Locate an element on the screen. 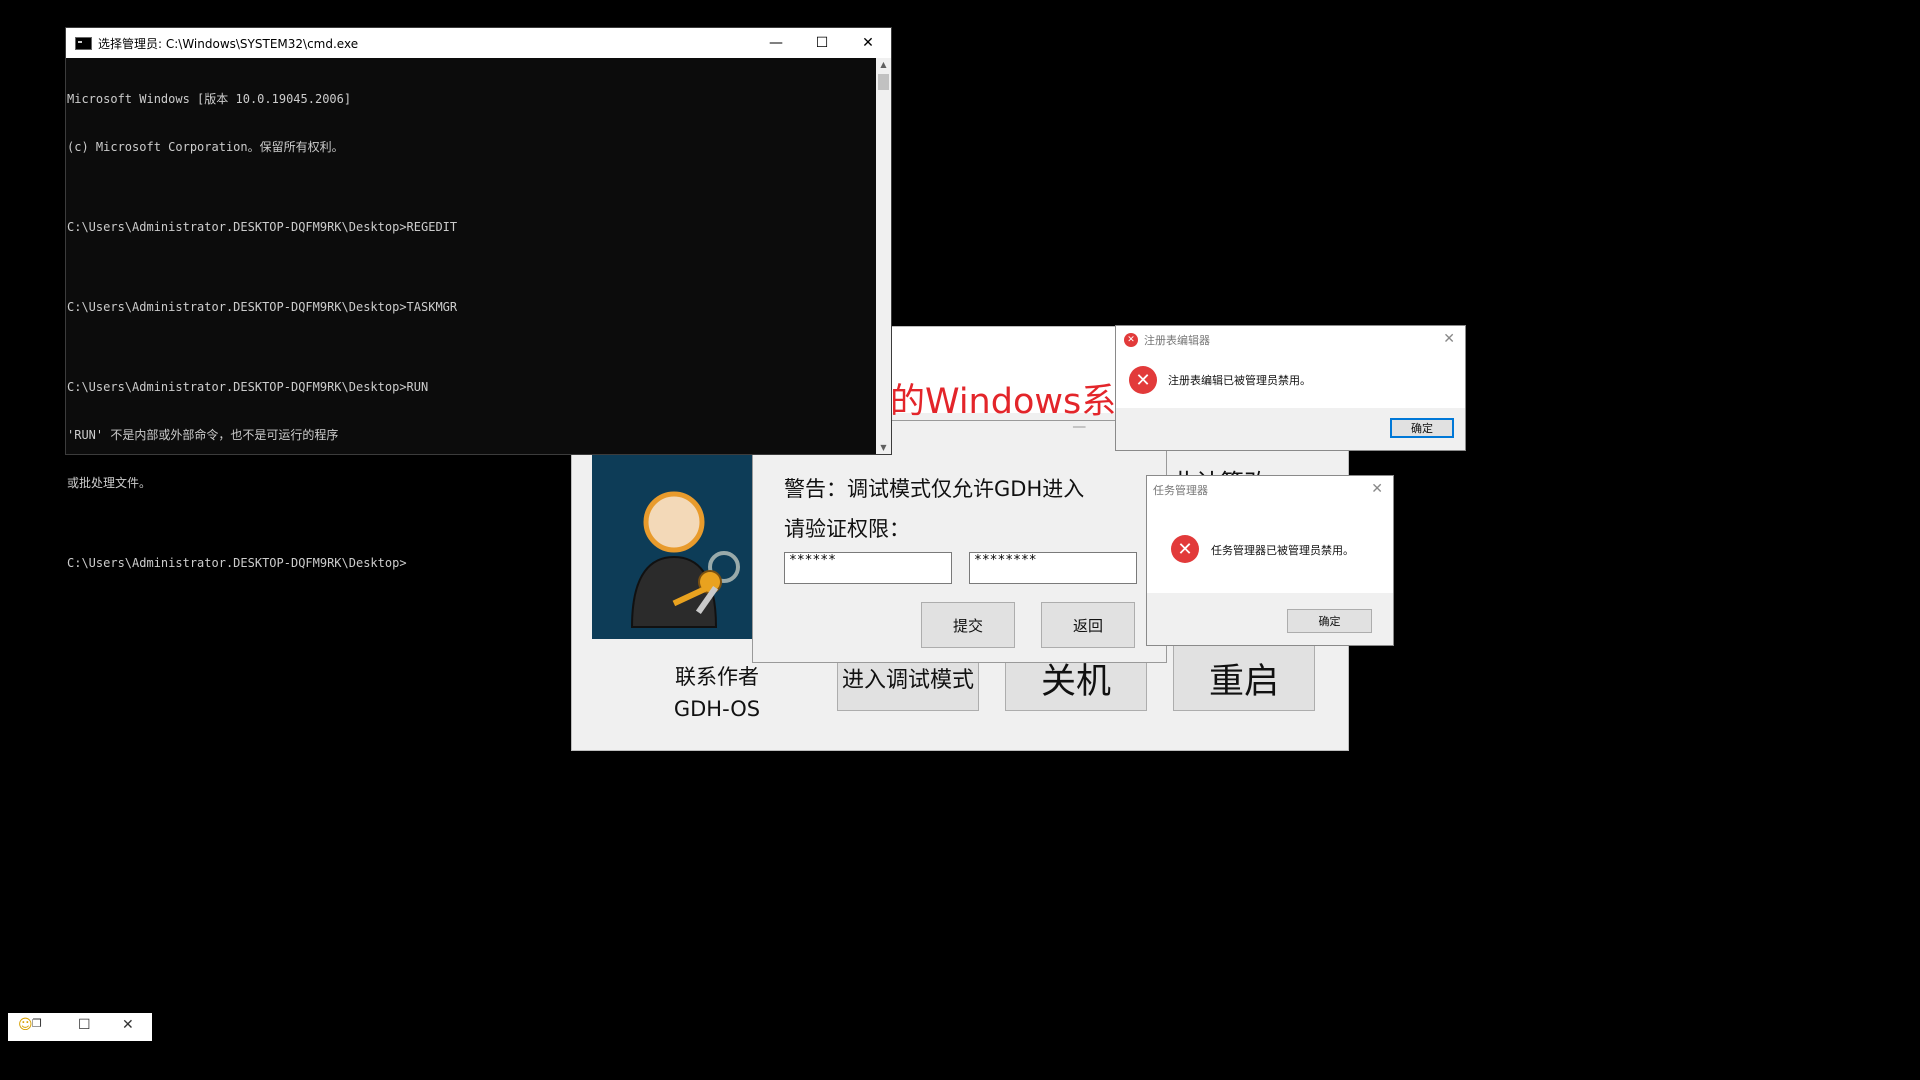  contact-author: 联系作者 GDH-OS is located at coordinates (717, 693).